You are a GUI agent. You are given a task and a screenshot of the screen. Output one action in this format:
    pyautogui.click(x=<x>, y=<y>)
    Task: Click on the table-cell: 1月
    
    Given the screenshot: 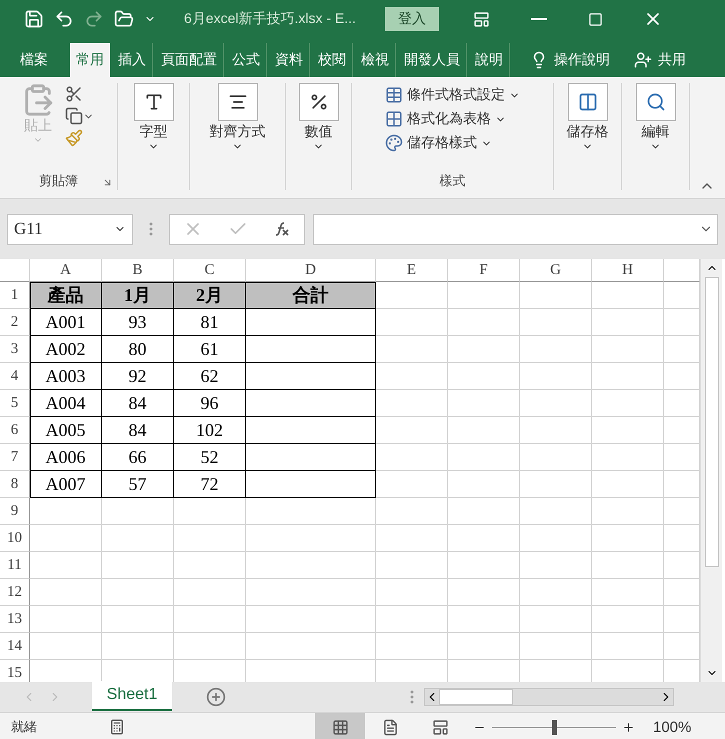 What is the action you would take?
    pyautogui.click(x=138, y=295)
    